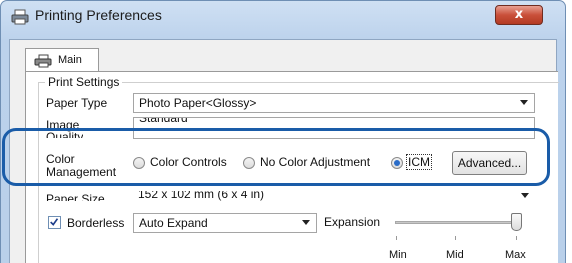  Describe the element at coordinates (173, 223) in the screenshot. I see `borderless-mode-value: Auto Expand` at that location.